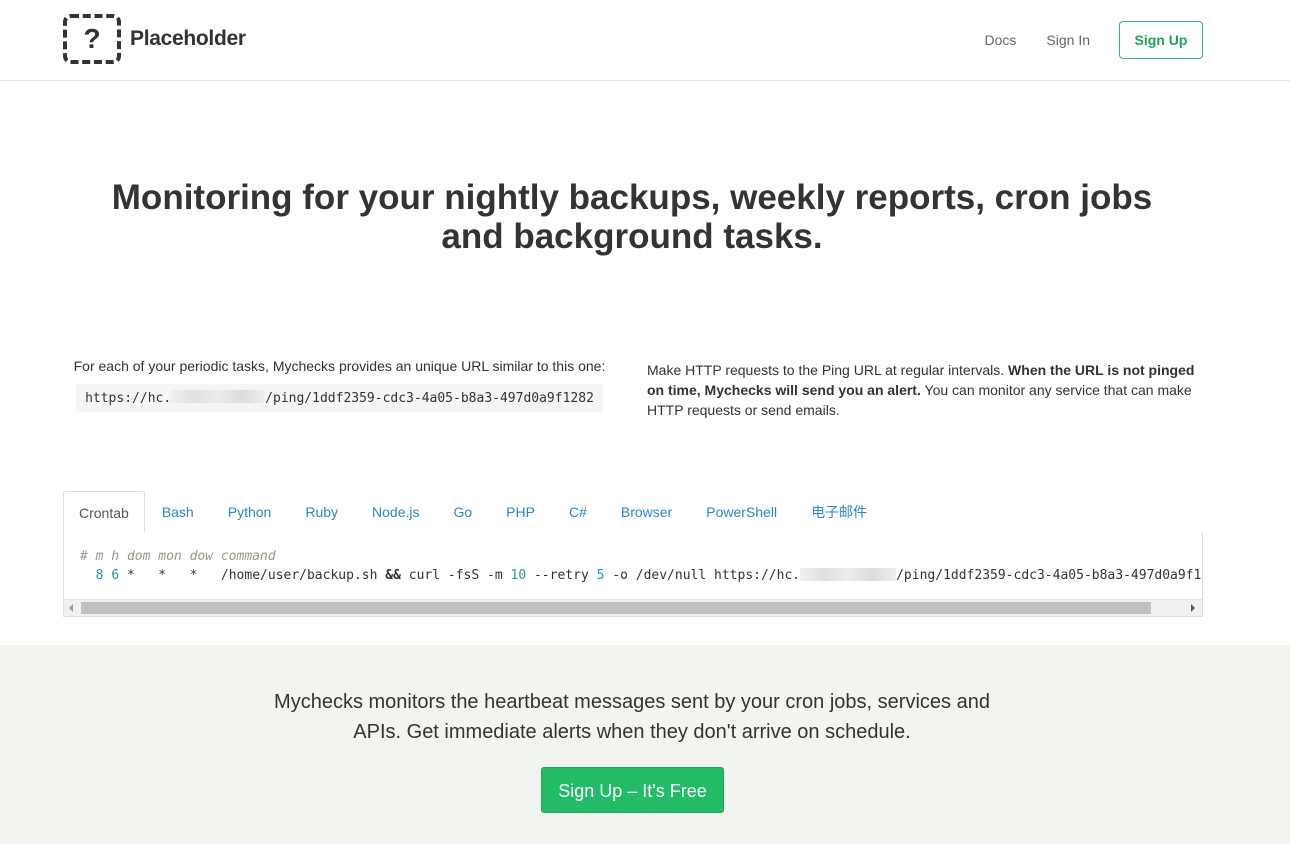  I want to click on tab-bash: Bash, so click(178, 512).